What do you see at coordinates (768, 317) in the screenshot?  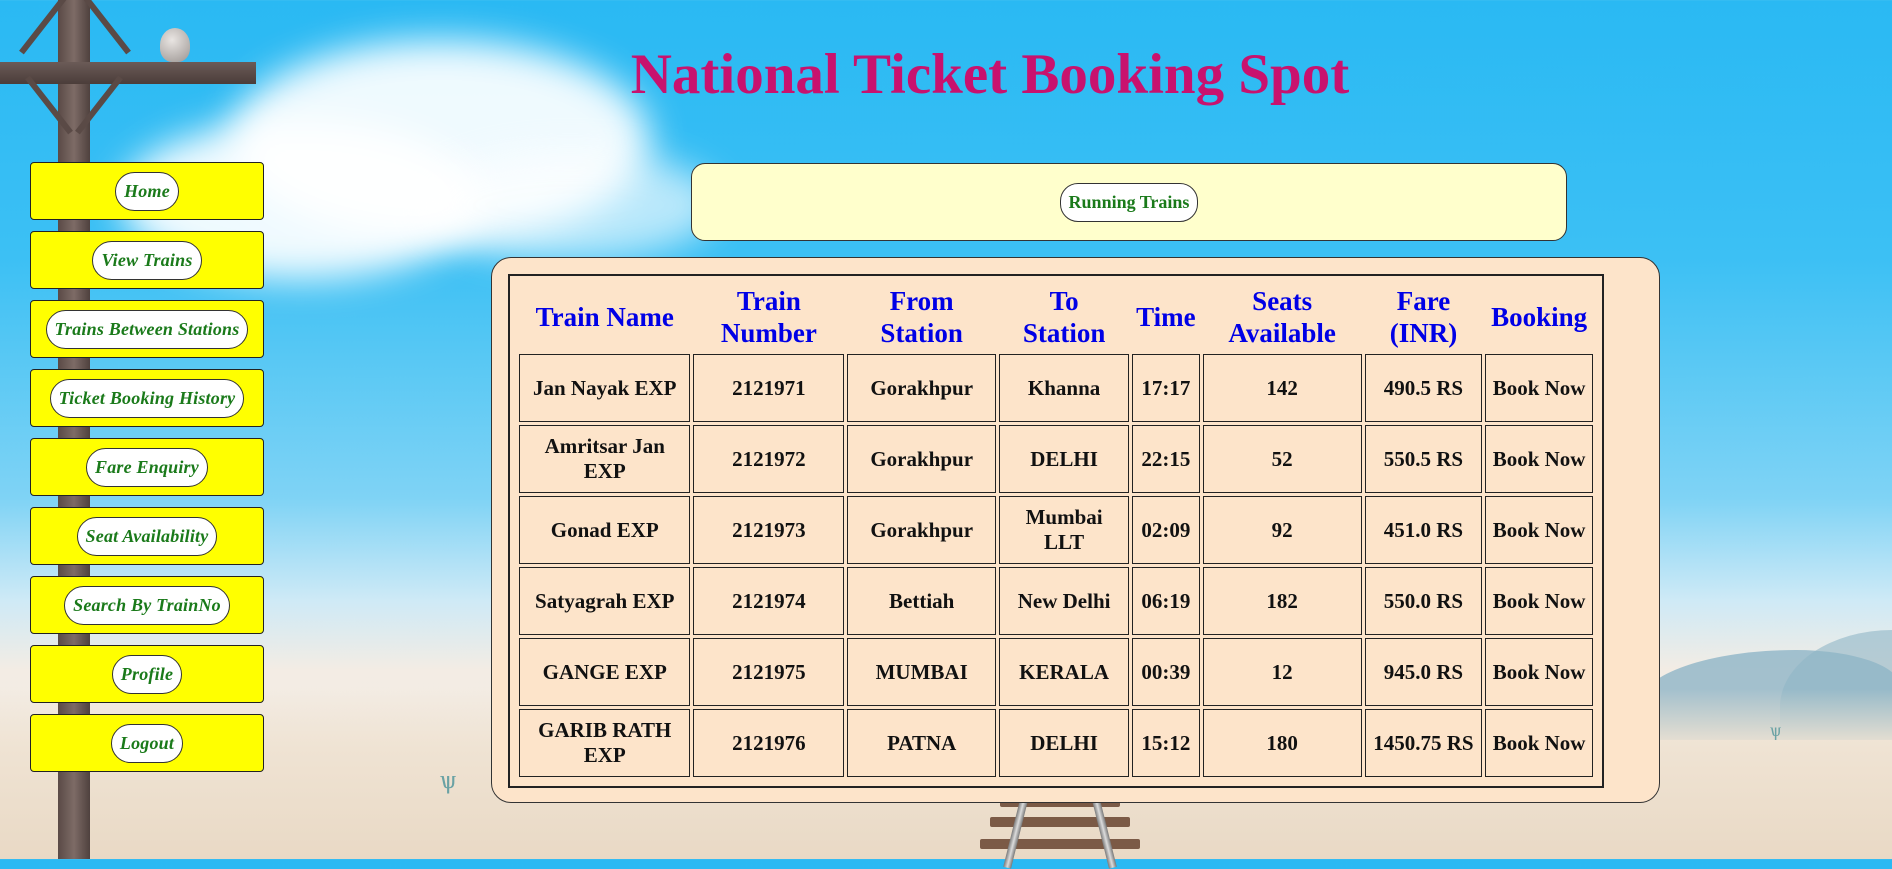 I see `header-train-number: Train Number` at bounding box center [768, 317].